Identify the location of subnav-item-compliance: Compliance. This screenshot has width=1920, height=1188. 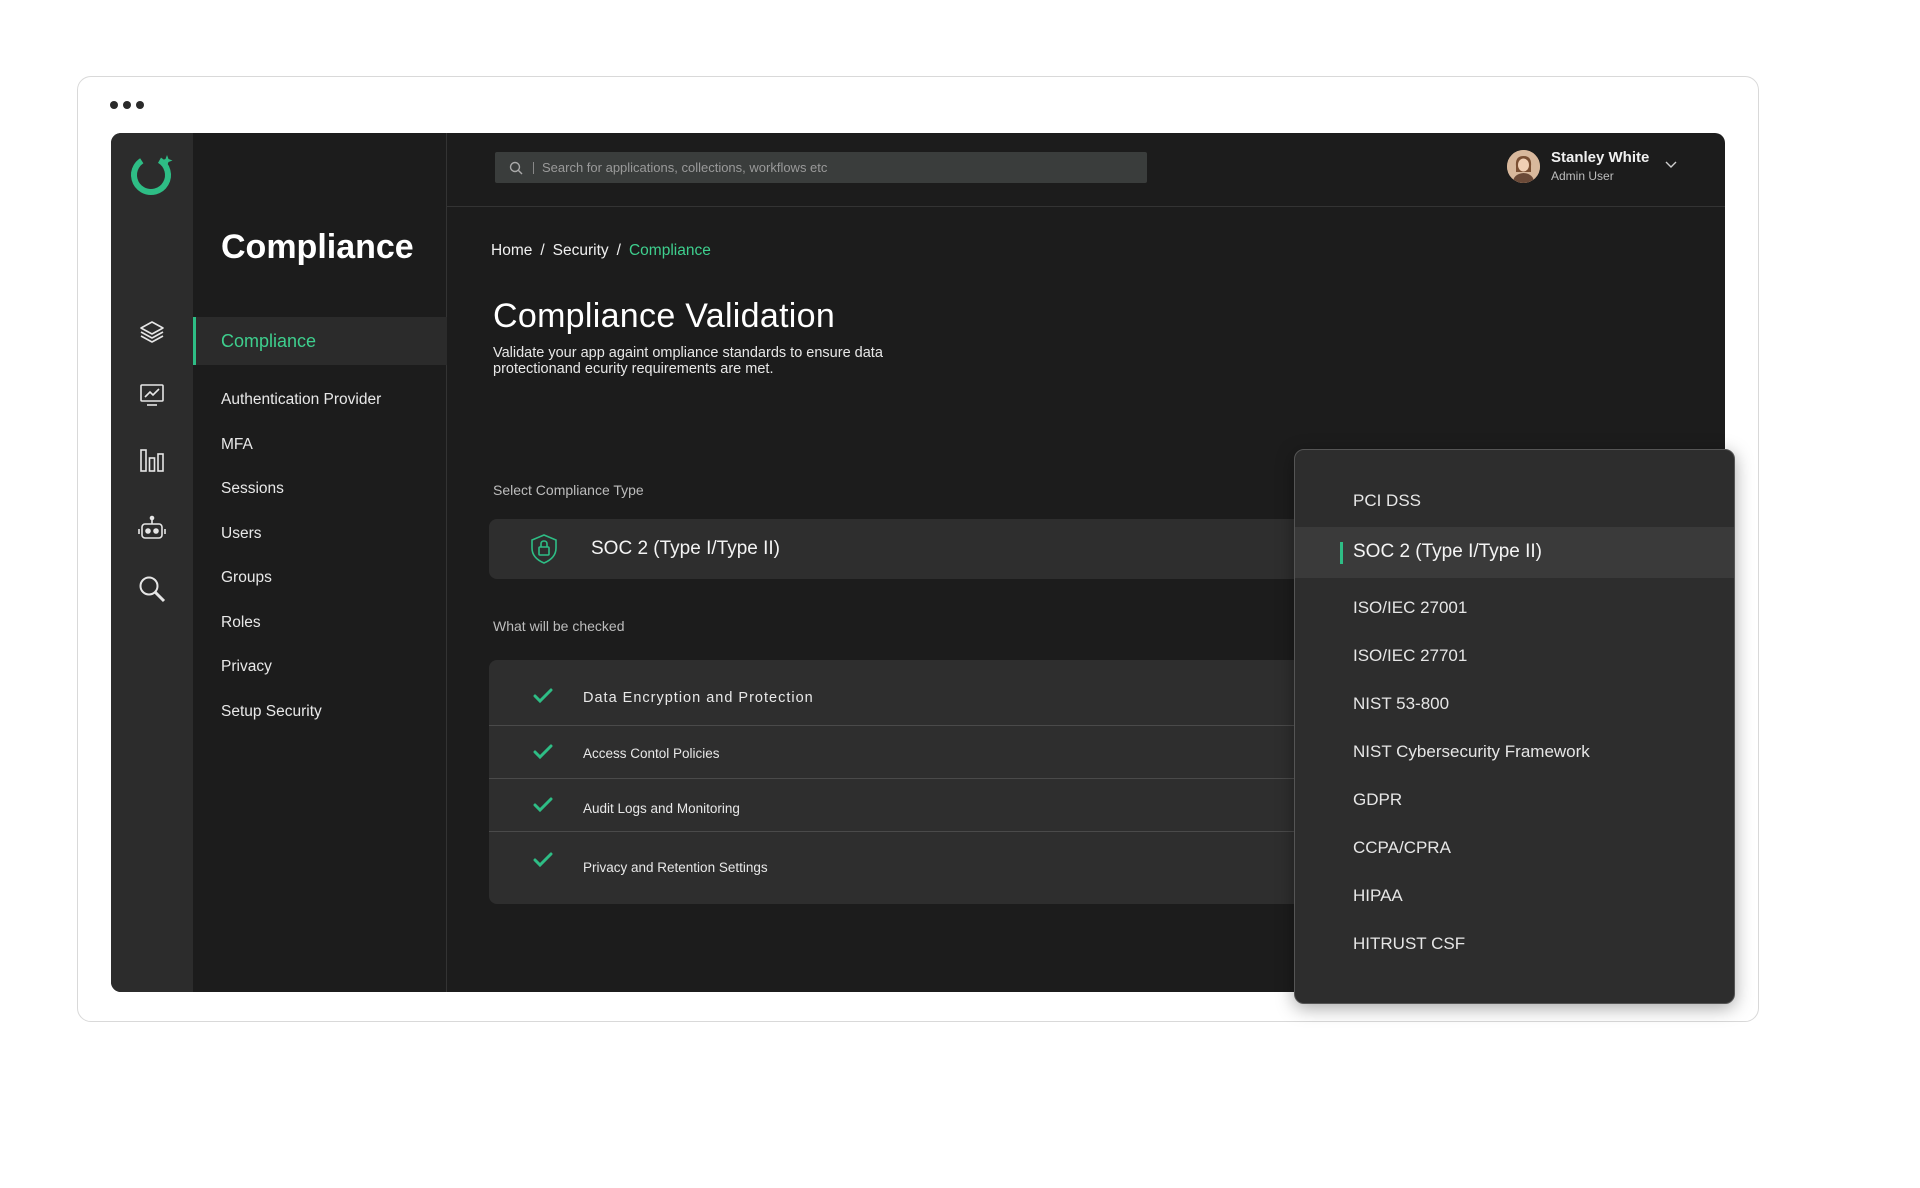
(320, 341).